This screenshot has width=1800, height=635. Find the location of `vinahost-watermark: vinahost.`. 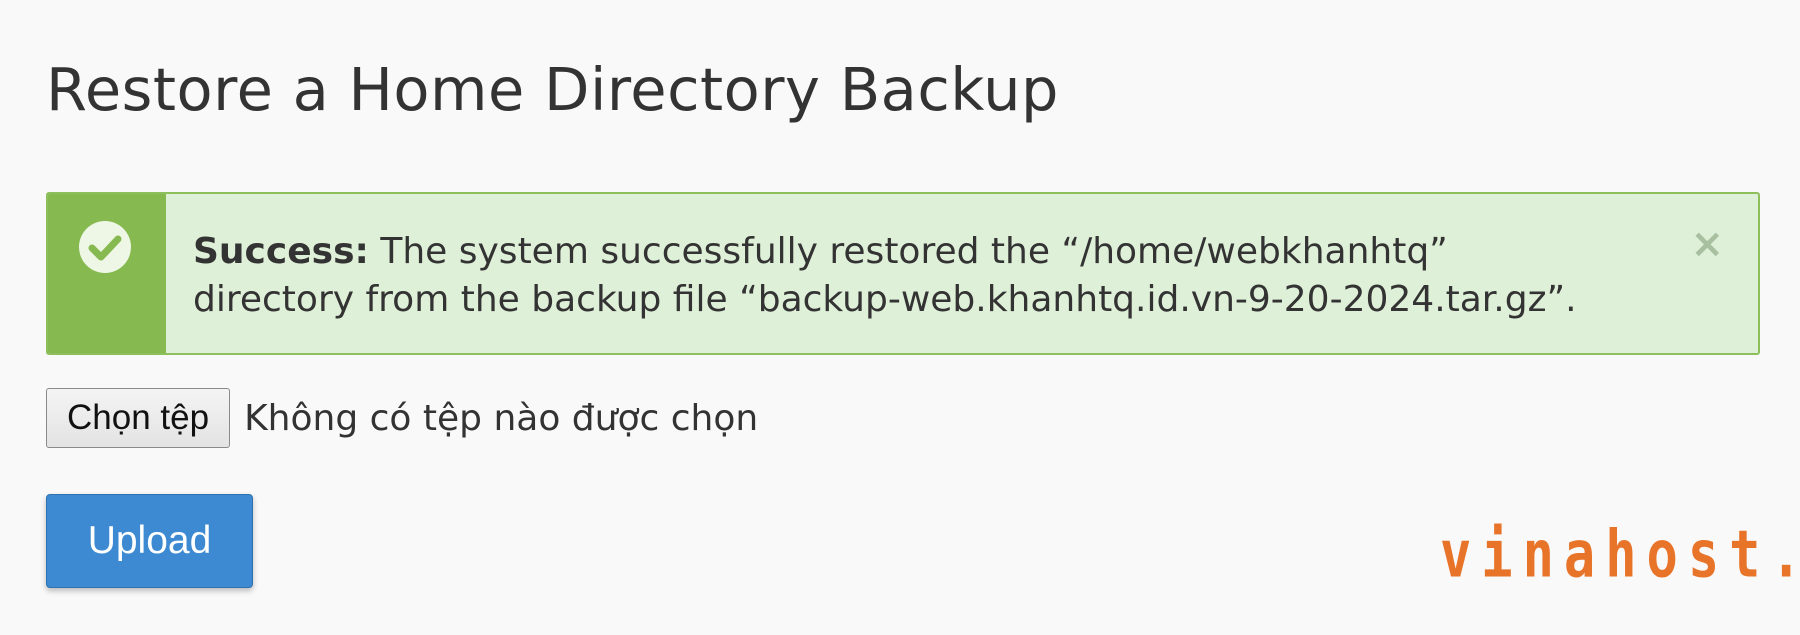

vinahost-watermark: vinahost. is located at coordinates (1620, 555).